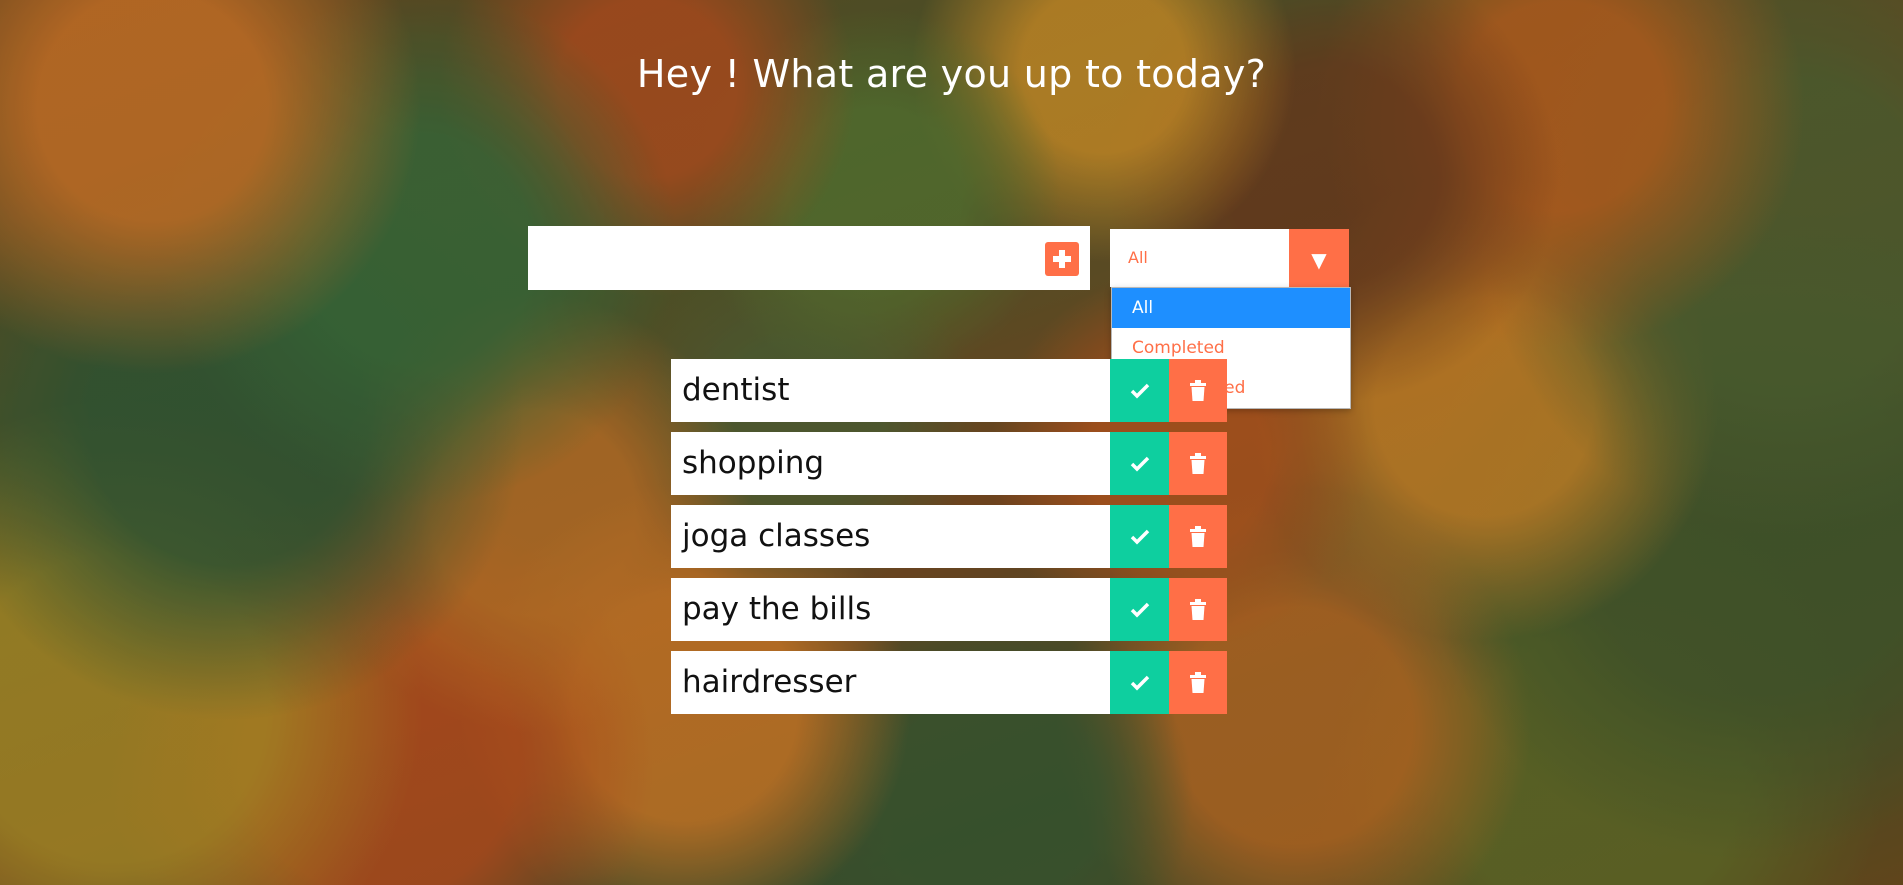 Image resolution: width=1903 pixels, height=885 pixels. What do you see at coordinates (949, 390) in the screenshot?
I see `todo-item: dentist` at bounding box center [949, 390].